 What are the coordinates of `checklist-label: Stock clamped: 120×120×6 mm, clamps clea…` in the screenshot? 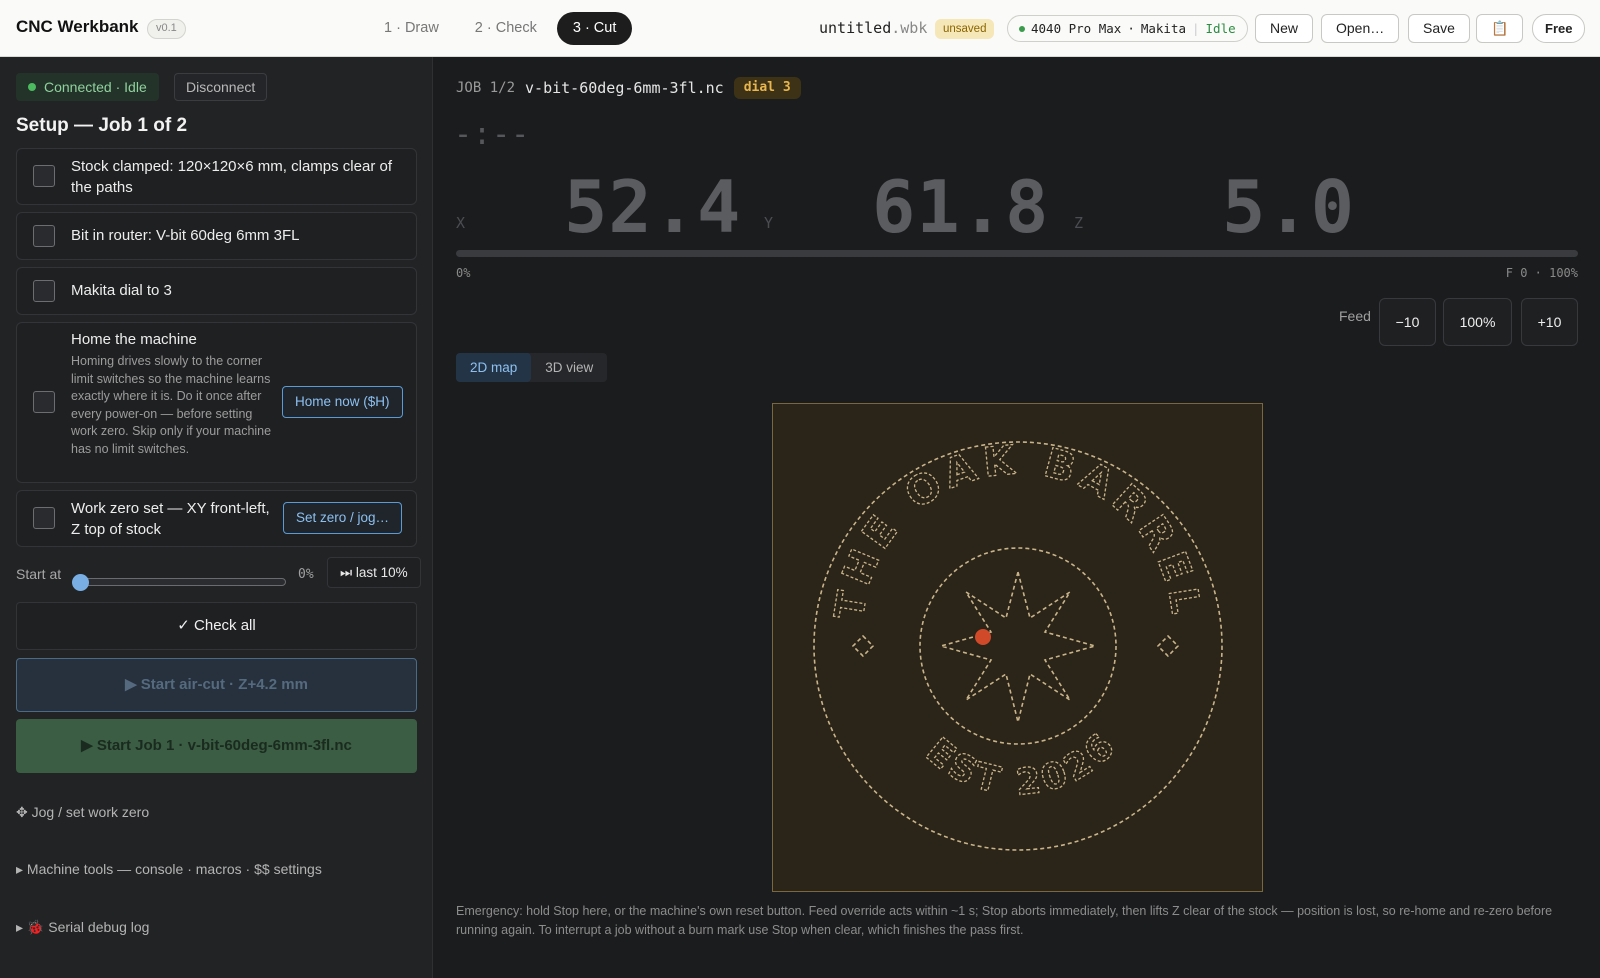 It's located at (231, 177).